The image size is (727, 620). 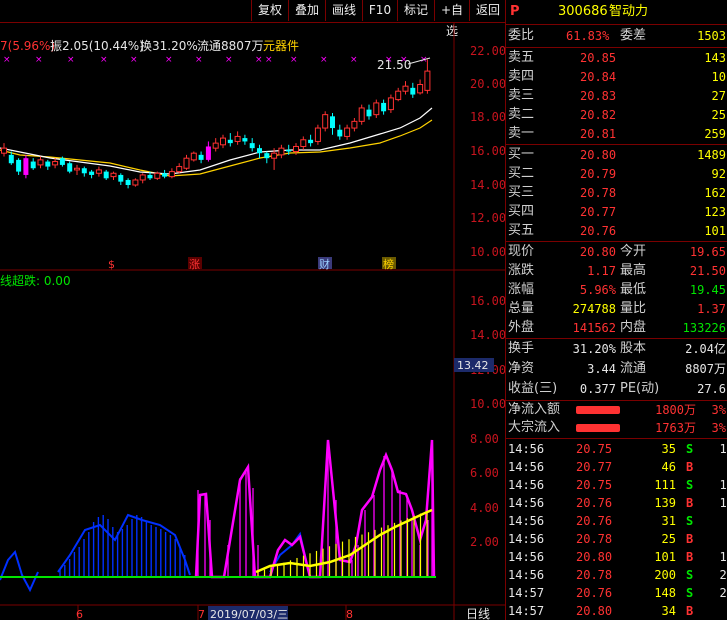 I want to click on committee-row: 委比 61.83% 委差 1503, so click(x=616, y=36).